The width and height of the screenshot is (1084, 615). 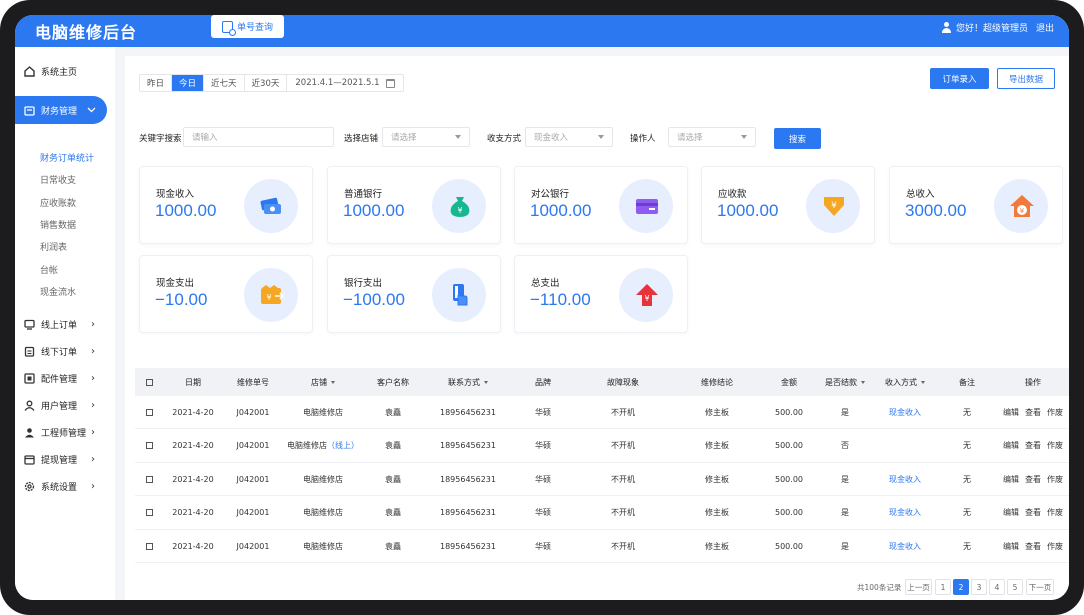 What do you see at coordinates (712, 137) in the screenshot?
I see `operator-select: 请选择` at bounding box center [712, 137].